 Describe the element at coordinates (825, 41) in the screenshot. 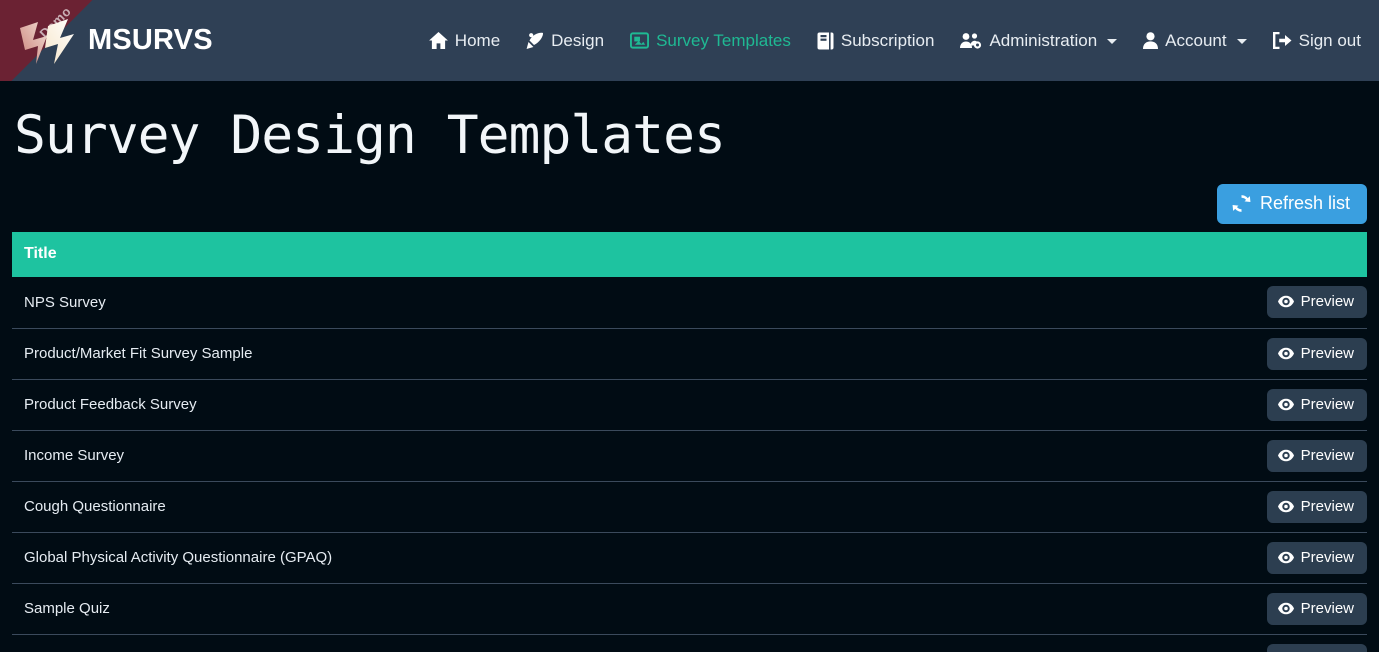

I see `book-icon` at that location.